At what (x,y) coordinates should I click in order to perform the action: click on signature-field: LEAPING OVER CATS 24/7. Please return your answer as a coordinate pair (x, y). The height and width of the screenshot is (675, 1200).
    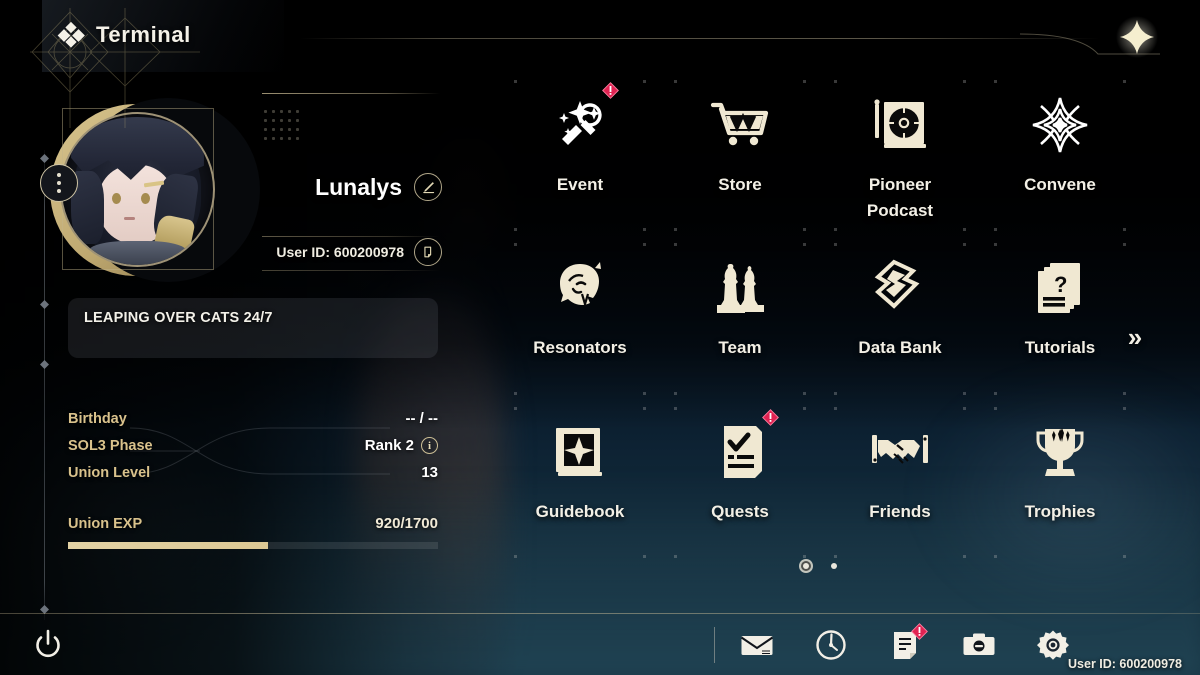
    Looking at the image, I should click on (253, 328).